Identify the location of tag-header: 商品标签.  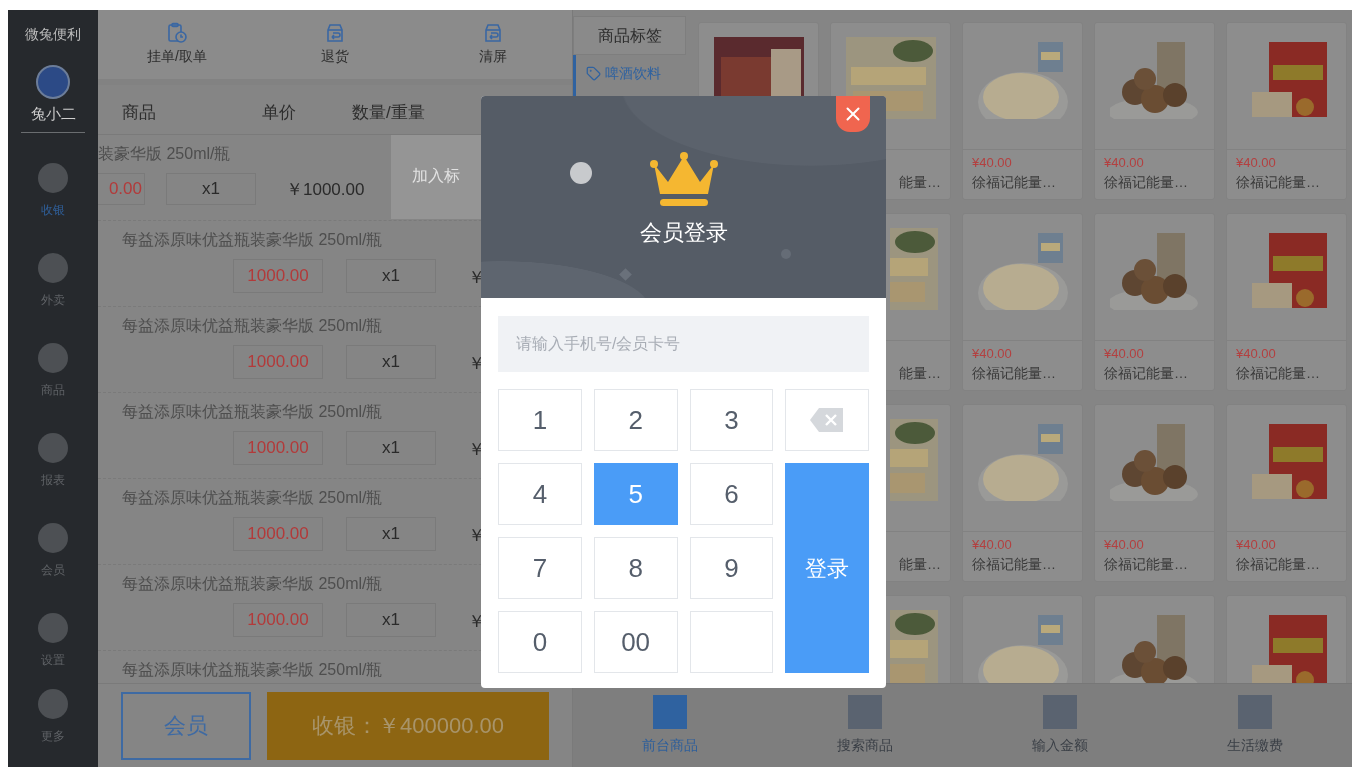
(629, 35).